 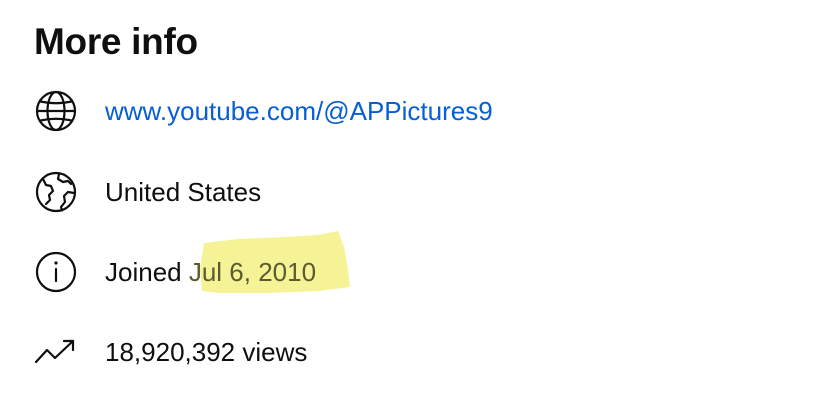 What do you see at coordinates (206, 352) in the screenshot?
I see `views-text: 18,920,392 views` at bounding box center [206, 352].